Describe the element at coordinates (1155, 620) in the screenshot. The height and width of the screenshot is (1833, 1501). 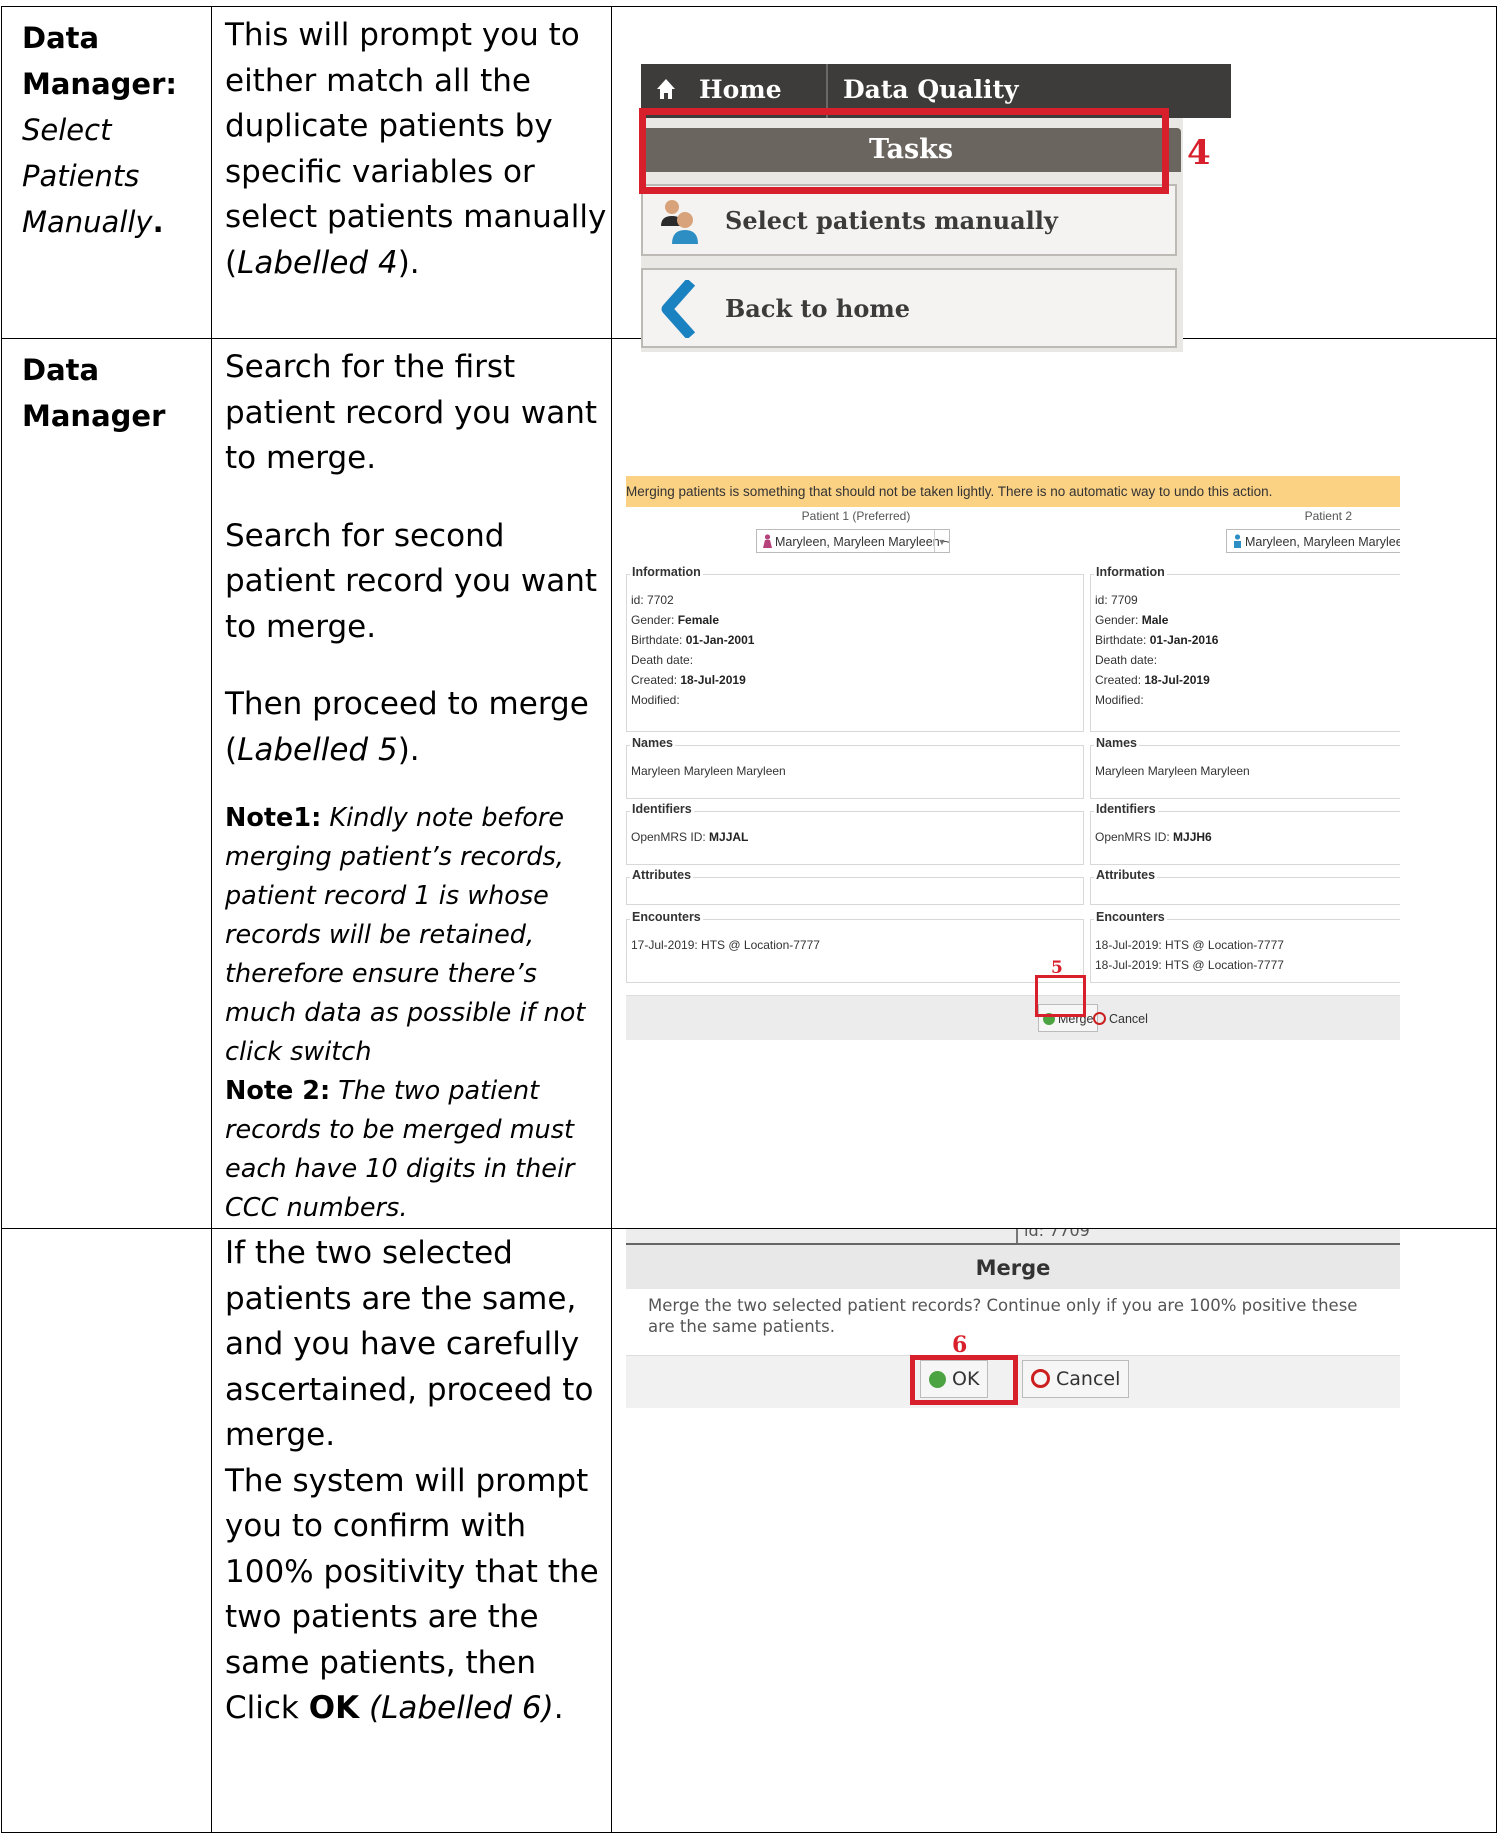
I see `info-value: Male` at that location.